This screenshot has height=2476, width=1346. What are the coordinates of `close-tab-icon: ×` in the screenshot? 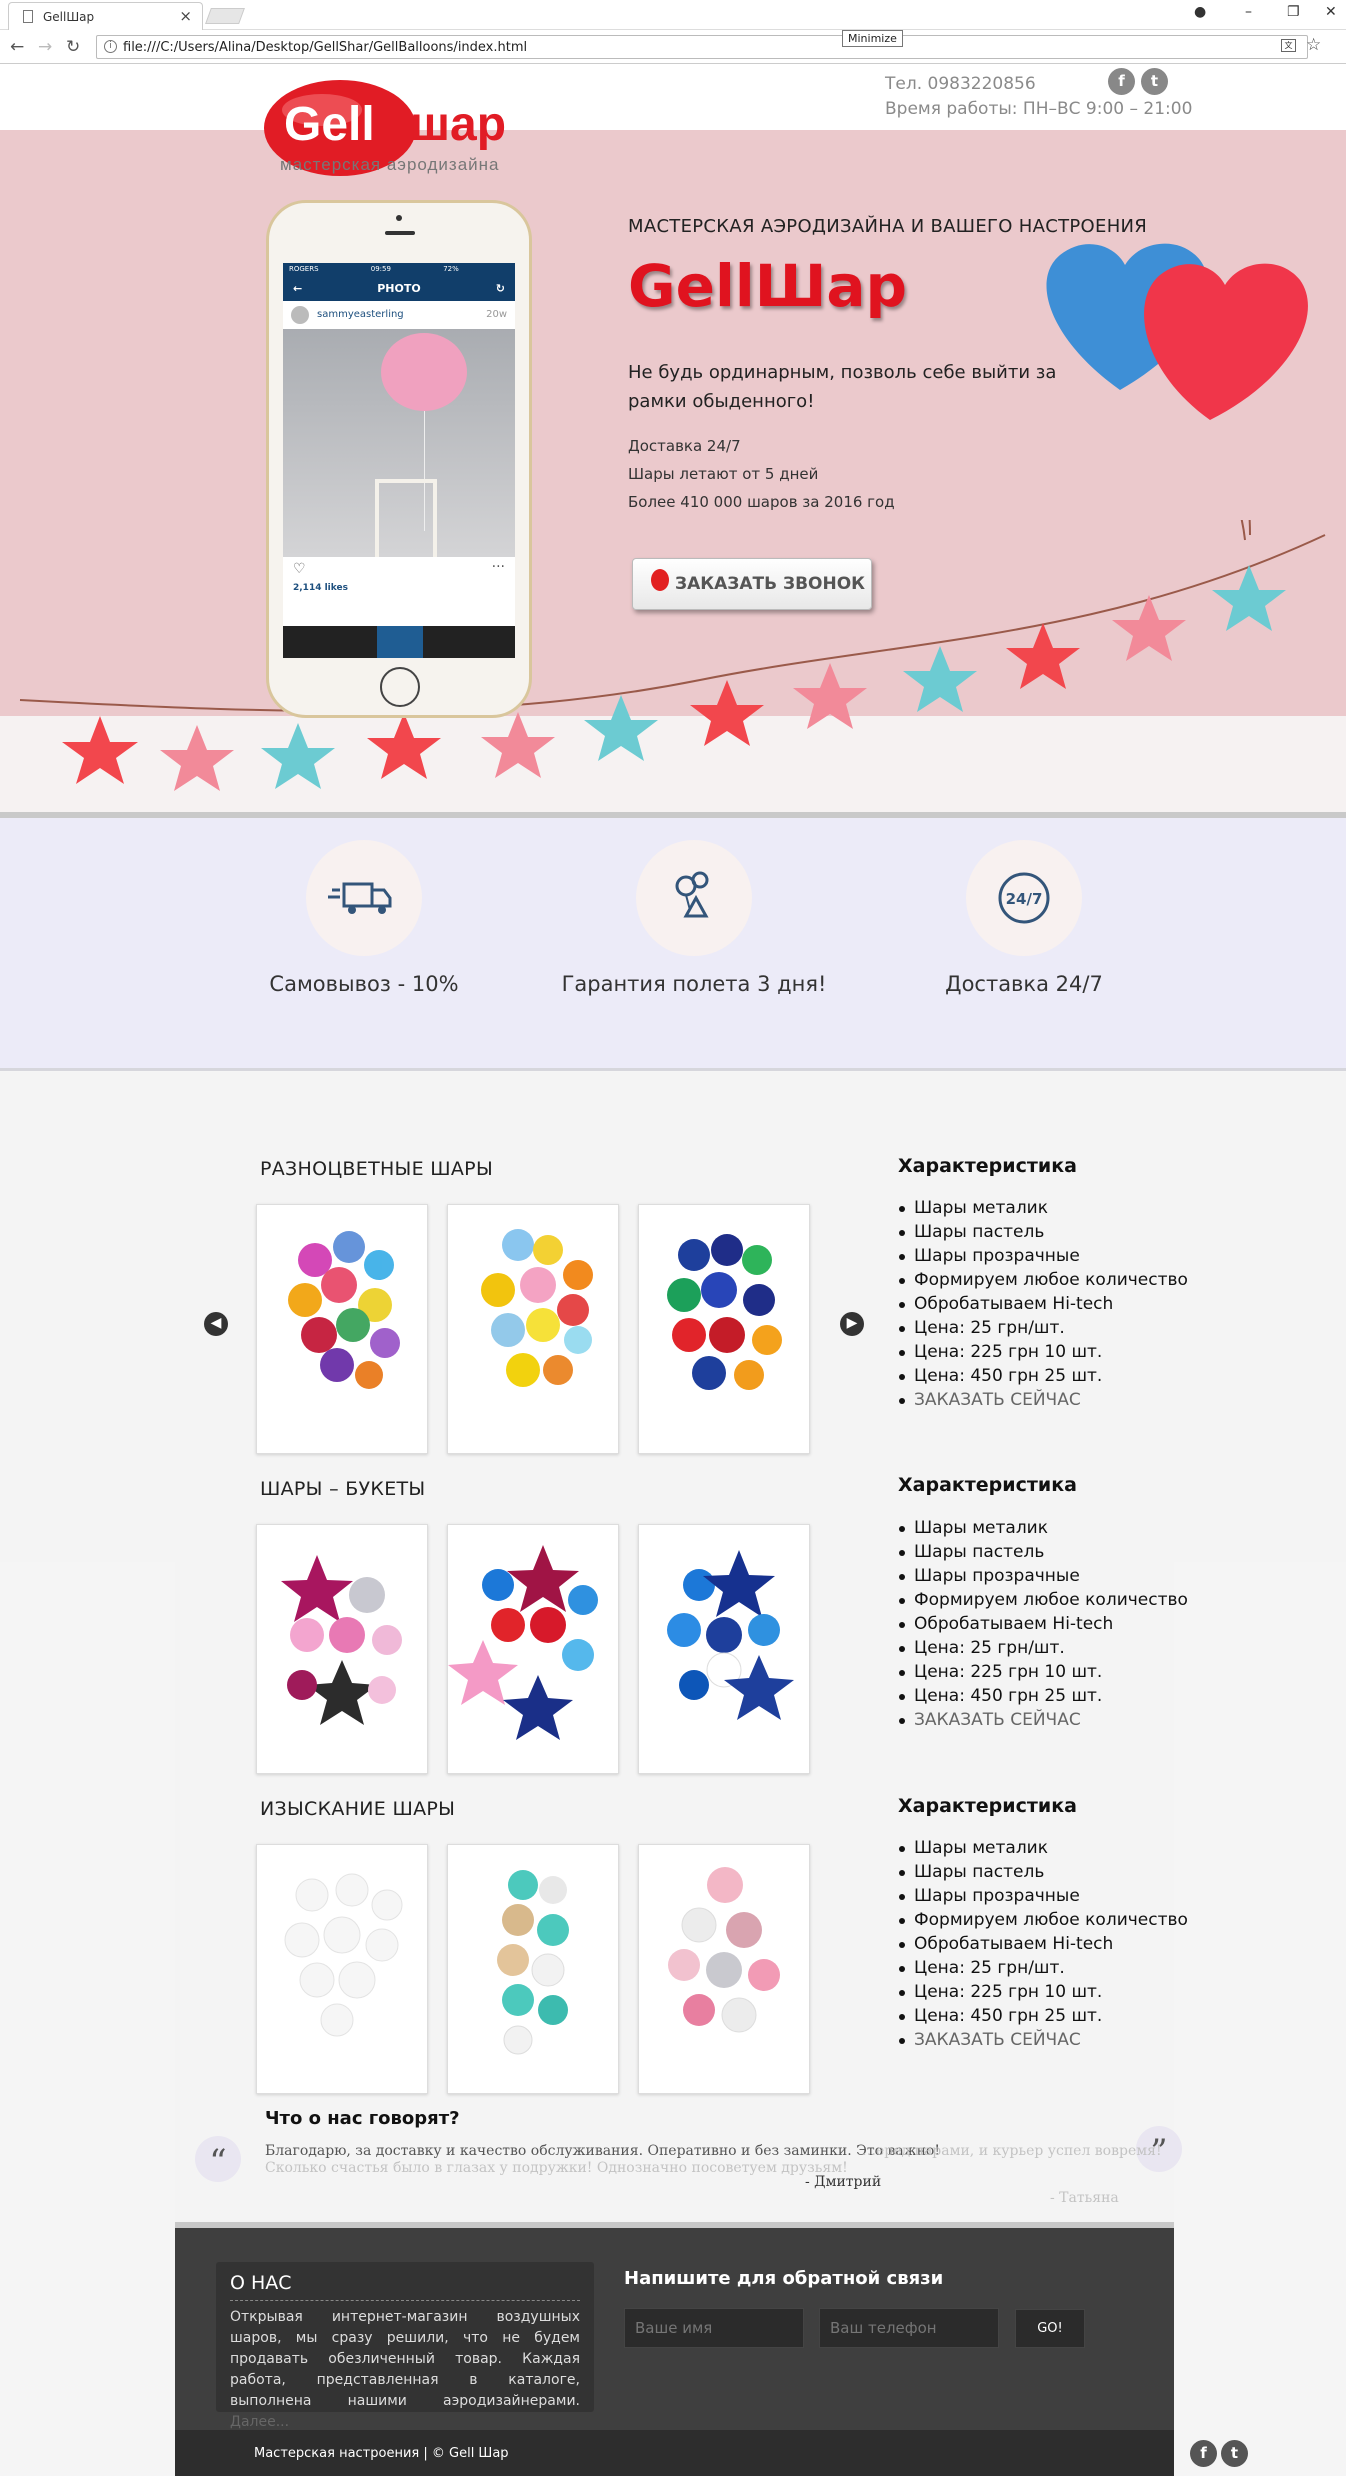 It's located at (185, 16).